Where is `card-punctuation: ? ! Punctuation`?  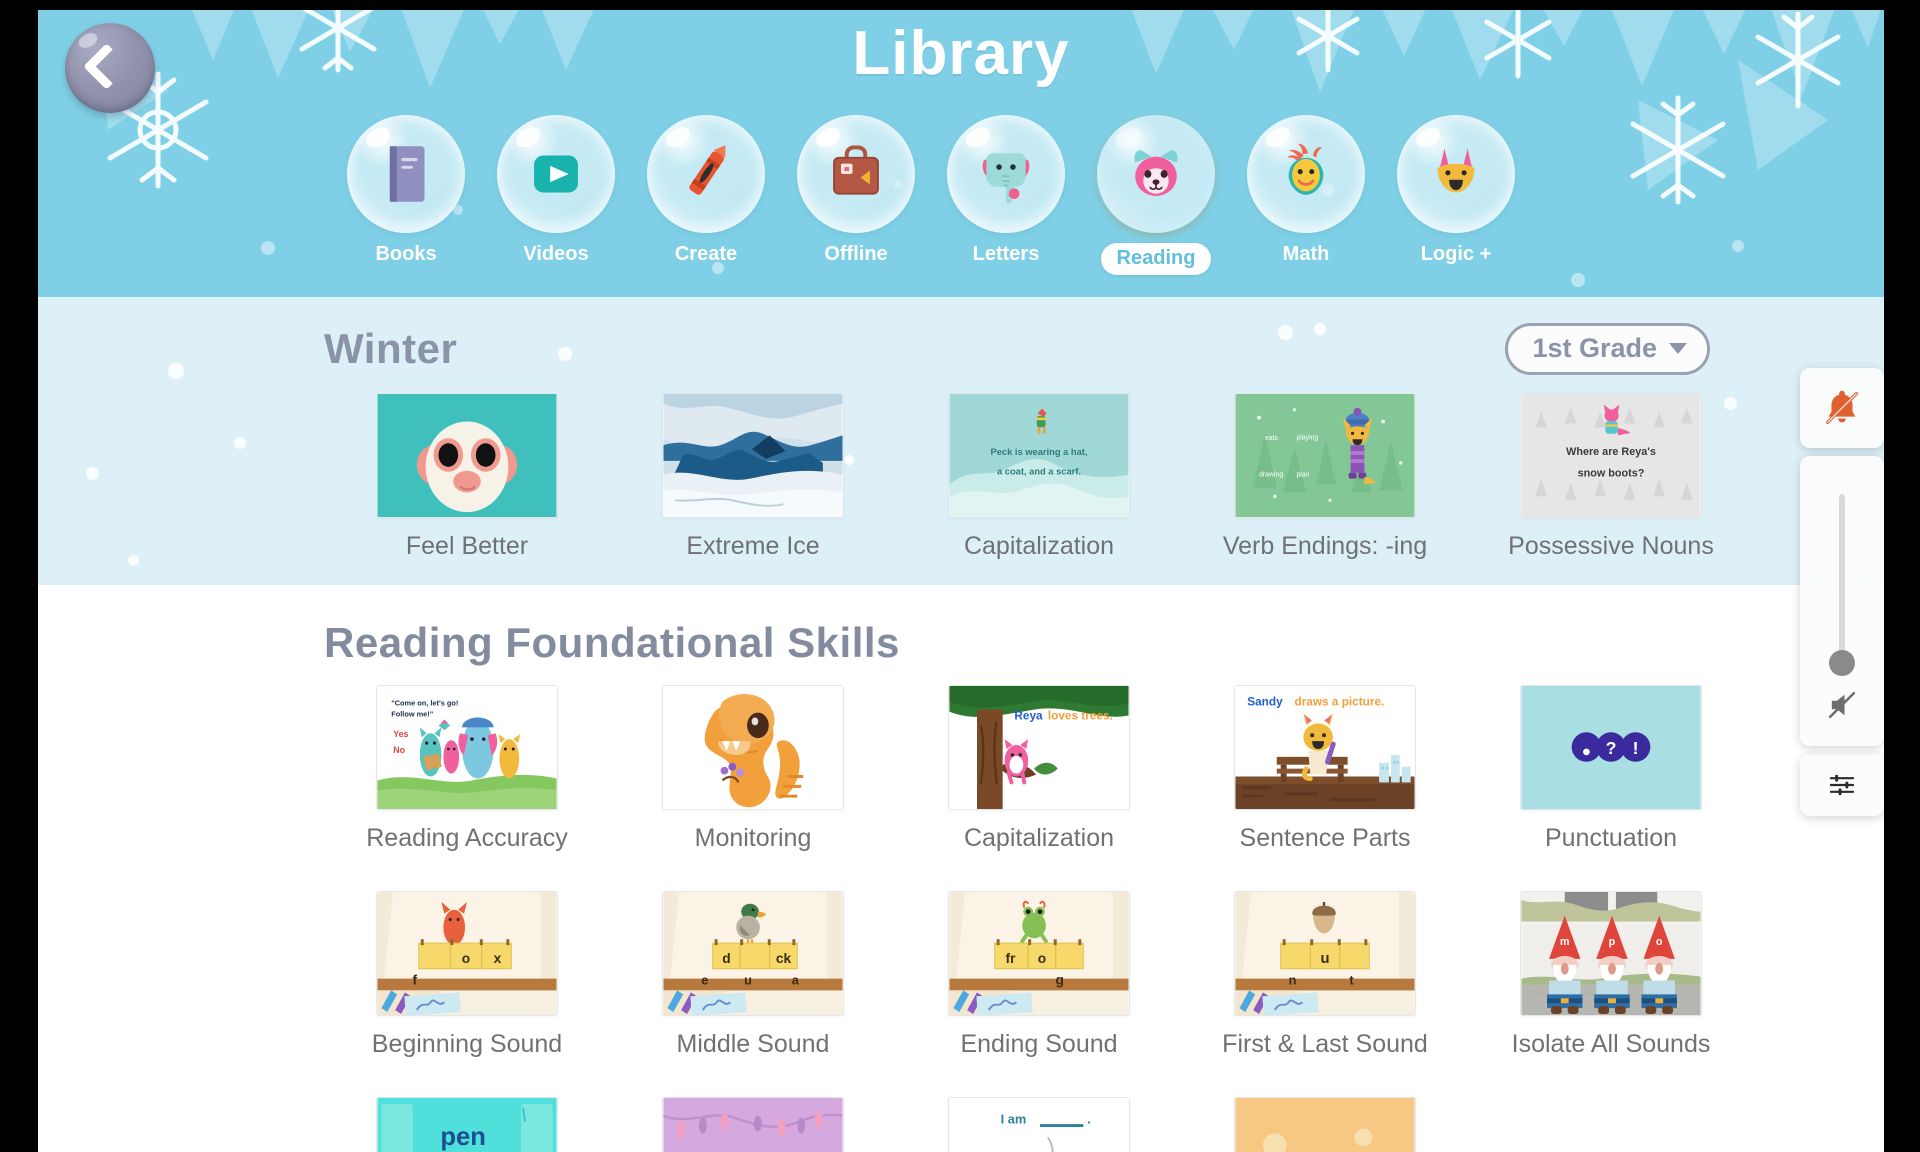
card-punctuation: ? ! Punctuation is located at coordinates (1611, 769).